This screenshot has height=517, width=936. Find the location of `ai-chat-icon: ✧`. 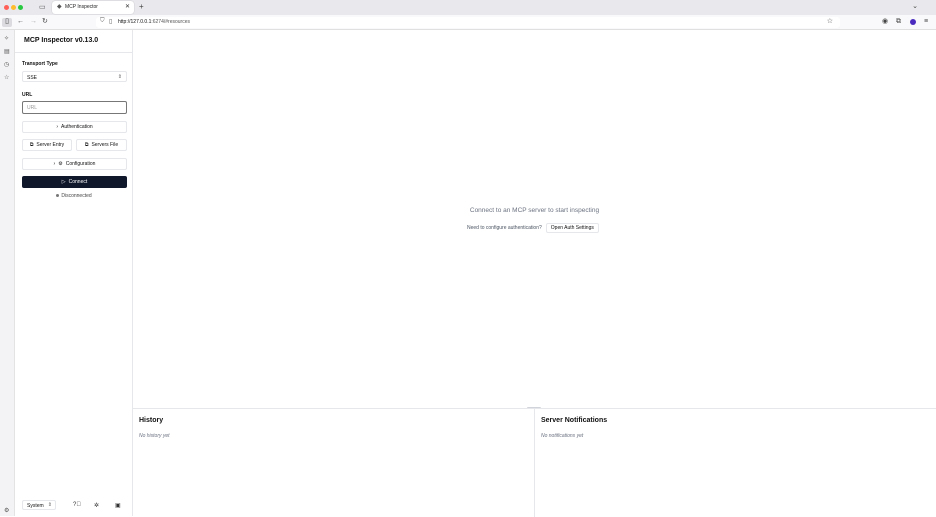

ai-chat-icon: ✧ is located at coordinates (6, 38).